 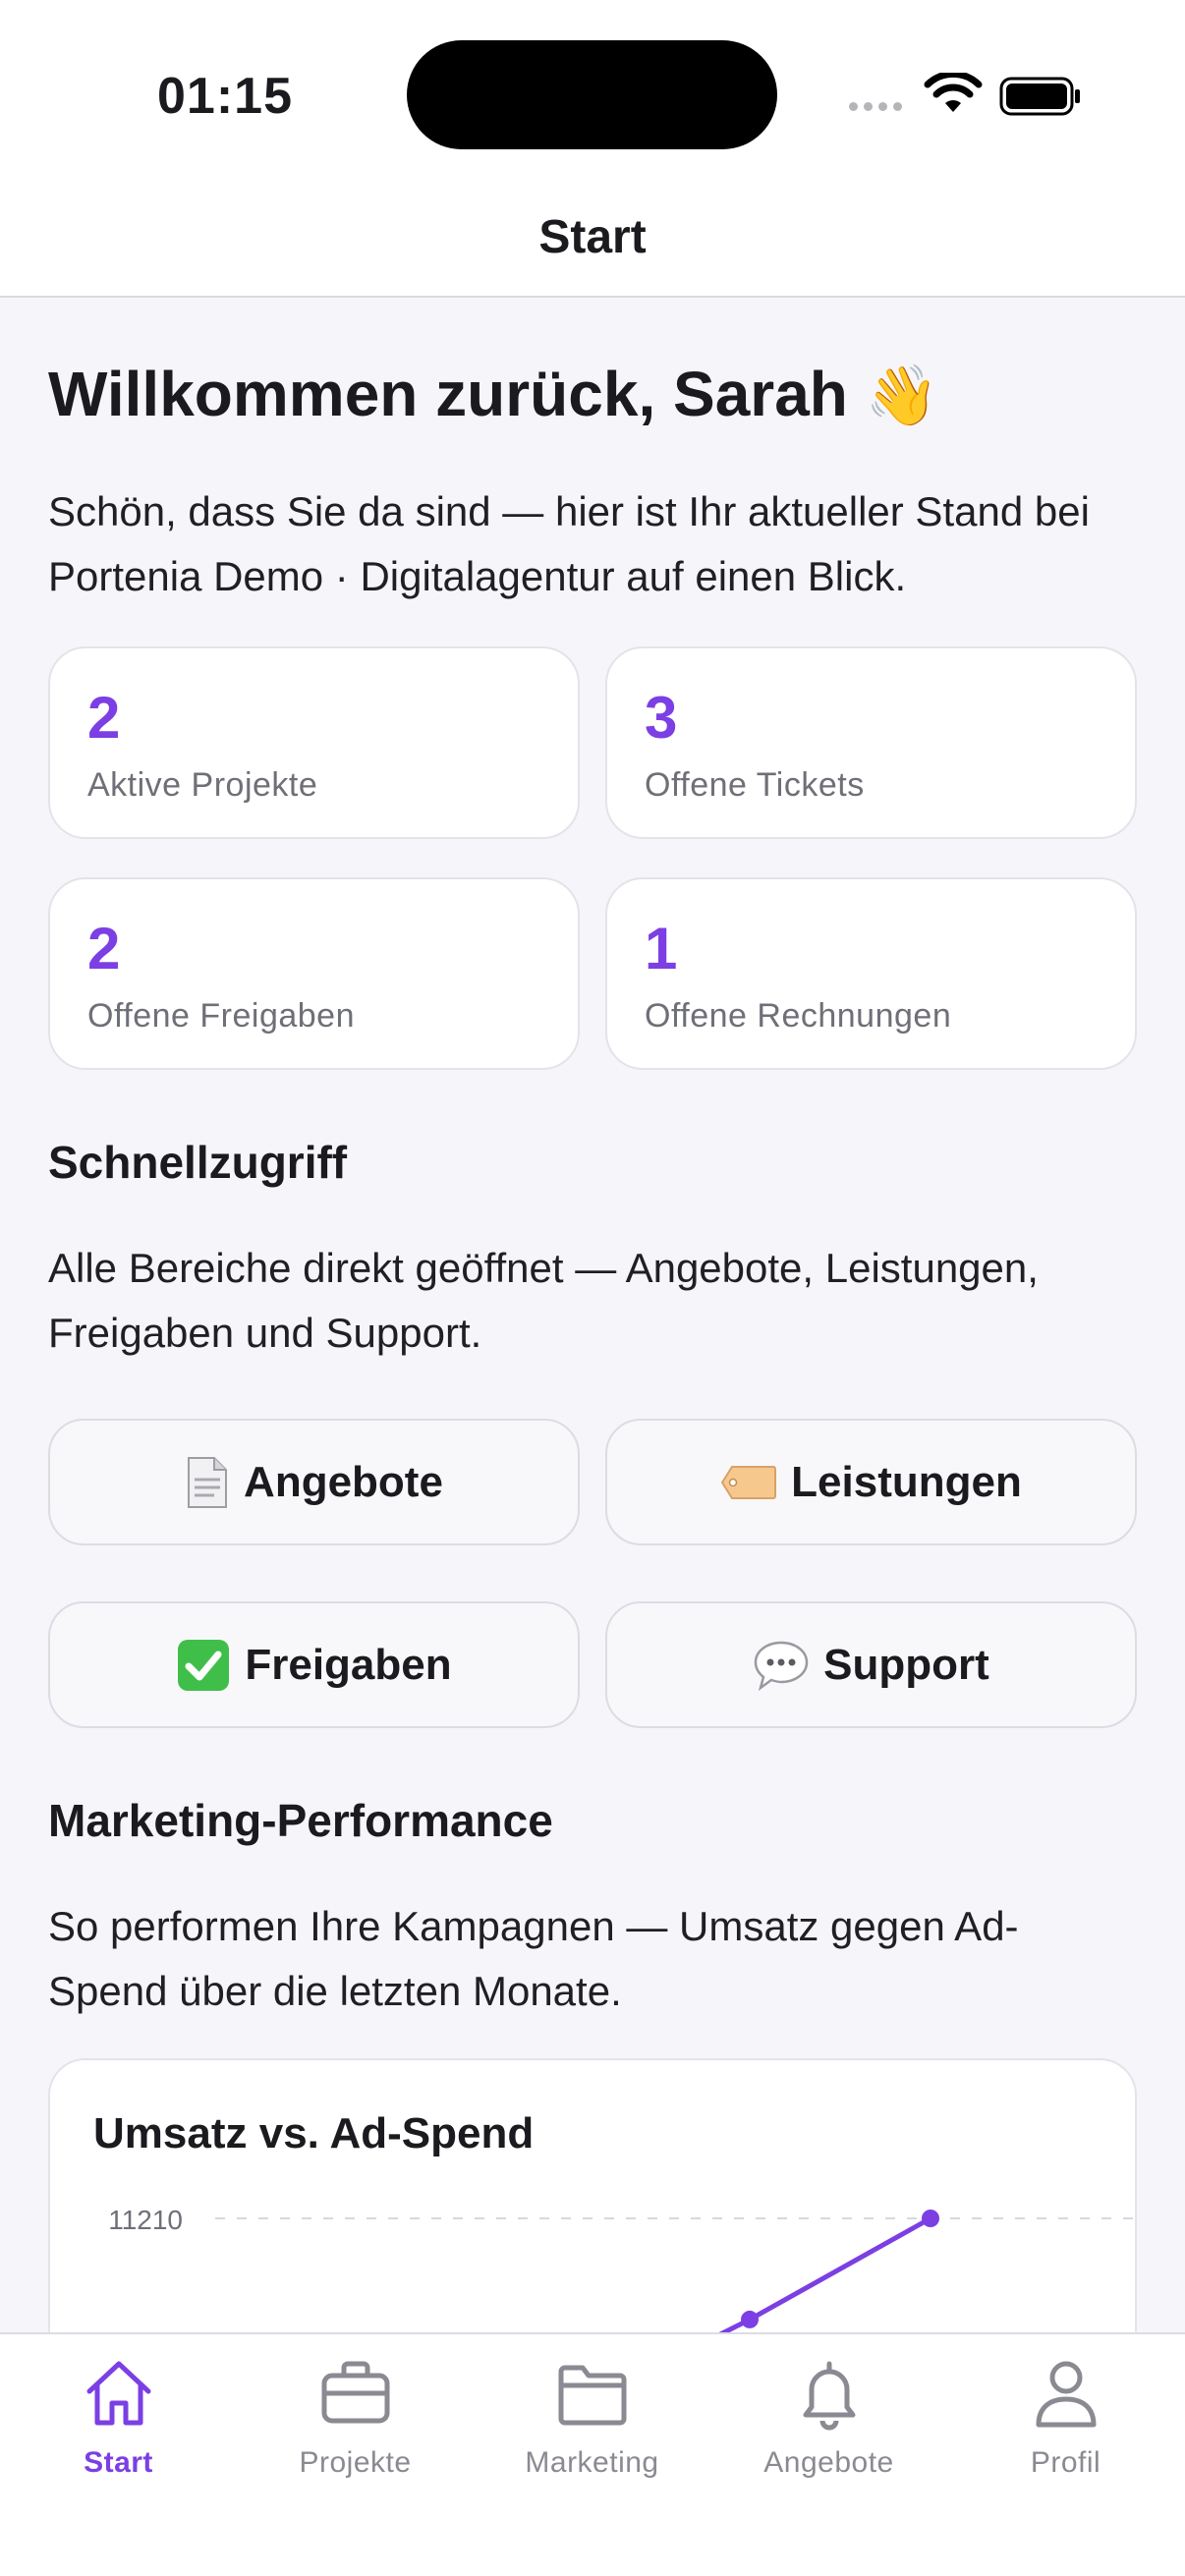 What do you see at coordinates (349, 1664) in the screenshot?
I see `approvals-button-label: Freigaben` at bounding box center [349, 1664].